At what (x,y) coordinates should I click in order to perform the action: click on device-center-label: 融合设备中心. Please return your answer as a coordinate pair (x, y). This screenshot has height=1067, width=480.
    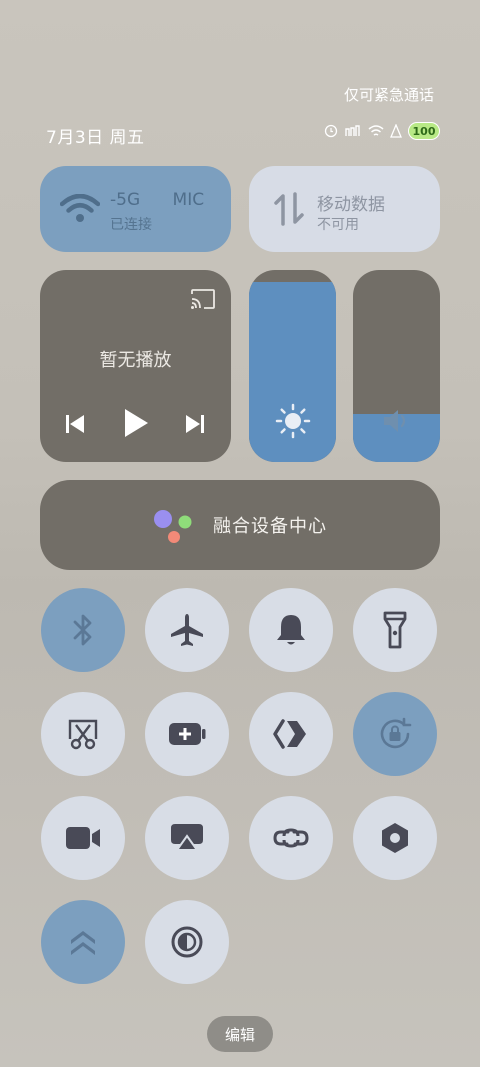
    Looking at the image, I should click on (270, 526).